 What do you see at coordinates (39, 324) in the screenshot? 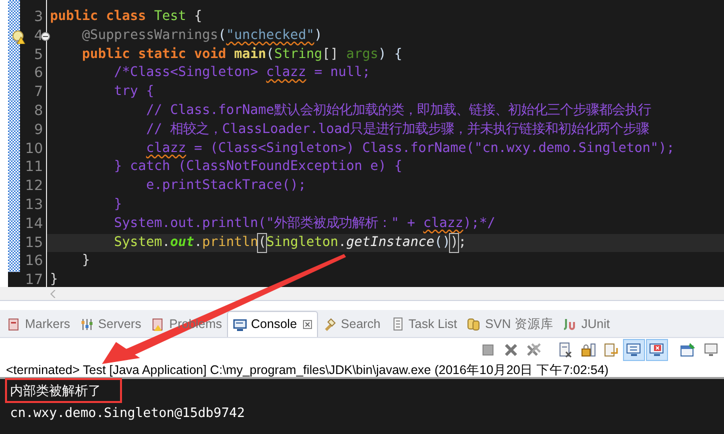
I see `view-tab: Markers` at bounding box center [39, 324].